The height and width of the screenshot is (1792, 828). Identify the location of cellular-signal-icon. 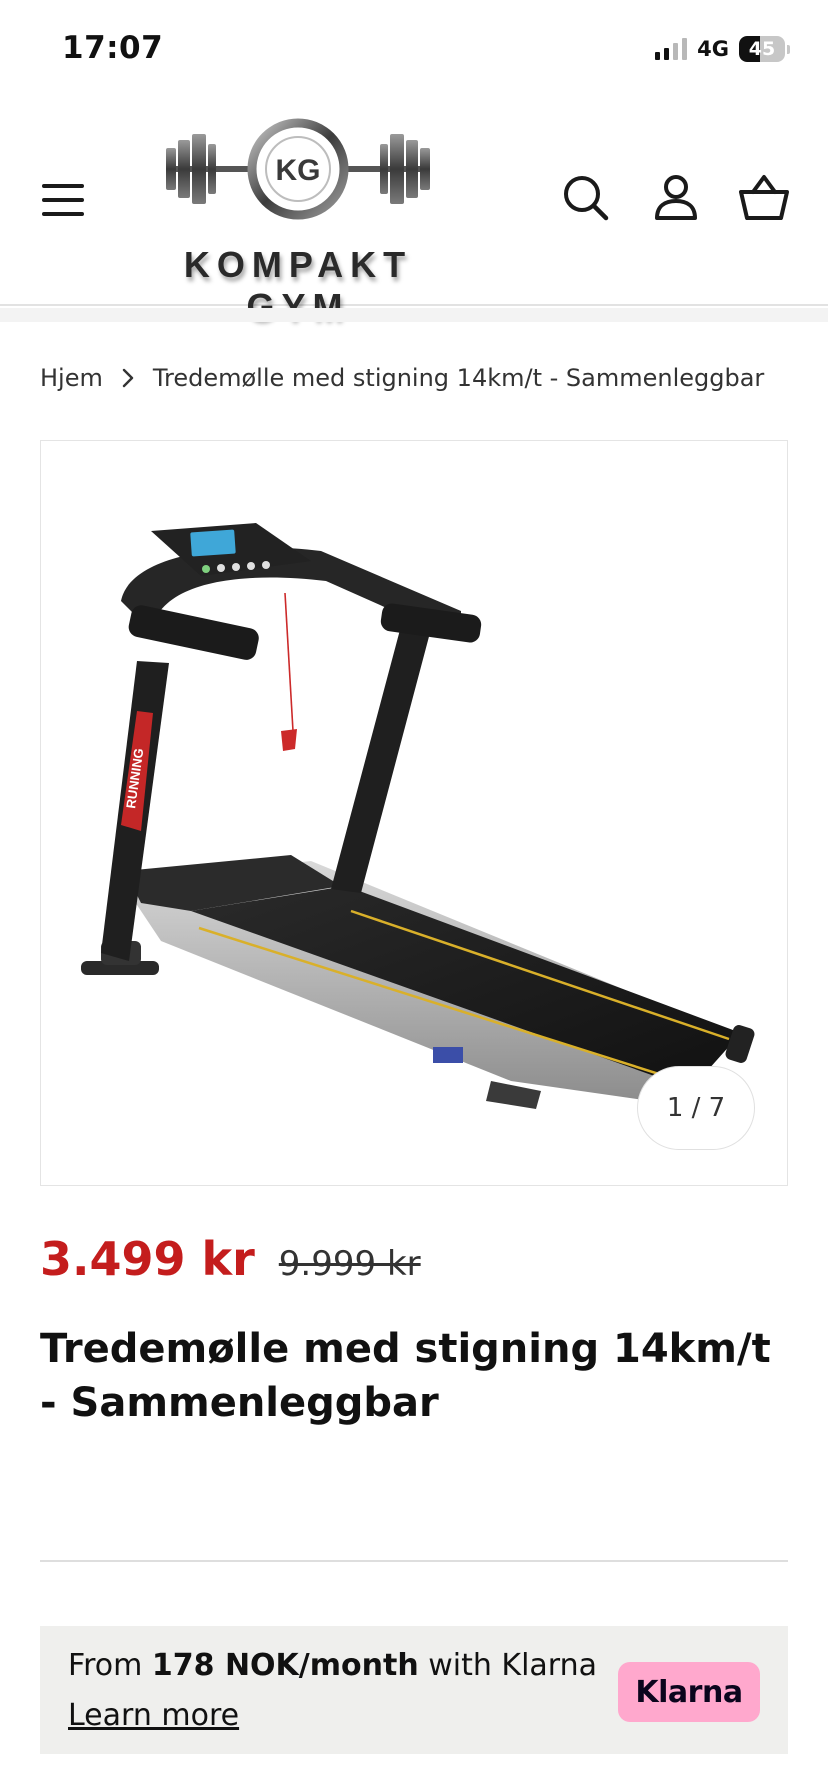
(671, 49).